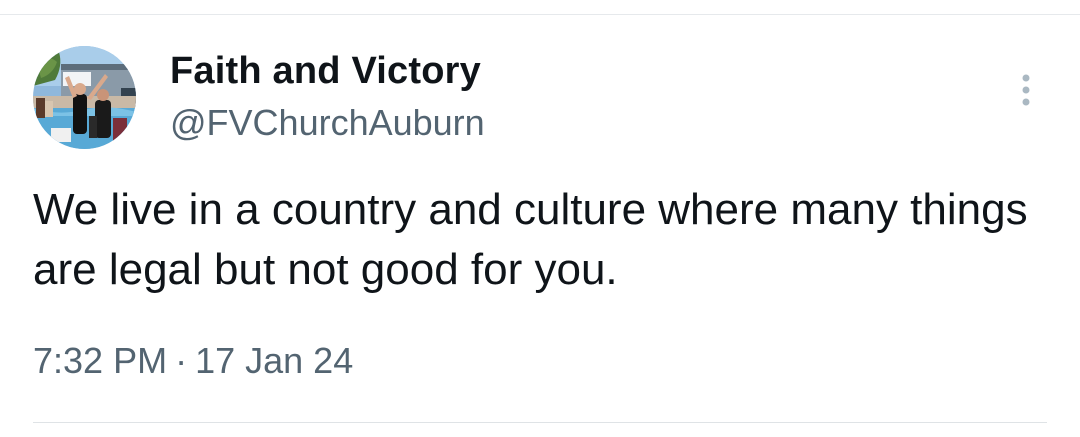  I want to click on tweet-date: 17 Jan 24, so click(274, 360).